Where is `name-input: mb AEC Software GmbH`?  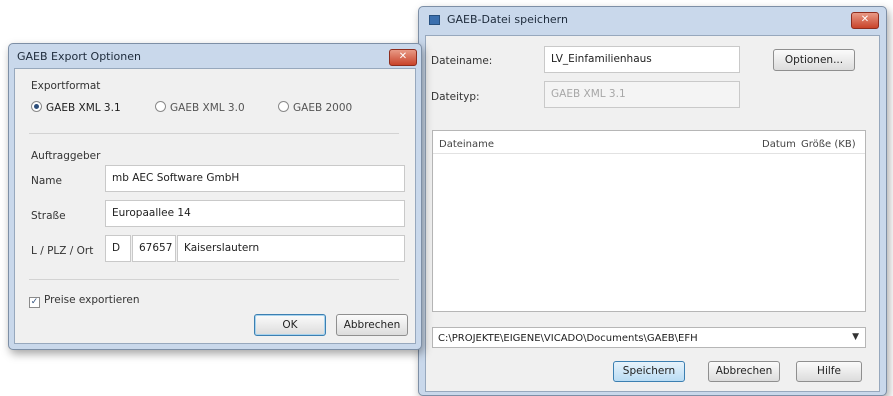
name-input: mb AEC Software GmbH is located at coordinates (255, 178).